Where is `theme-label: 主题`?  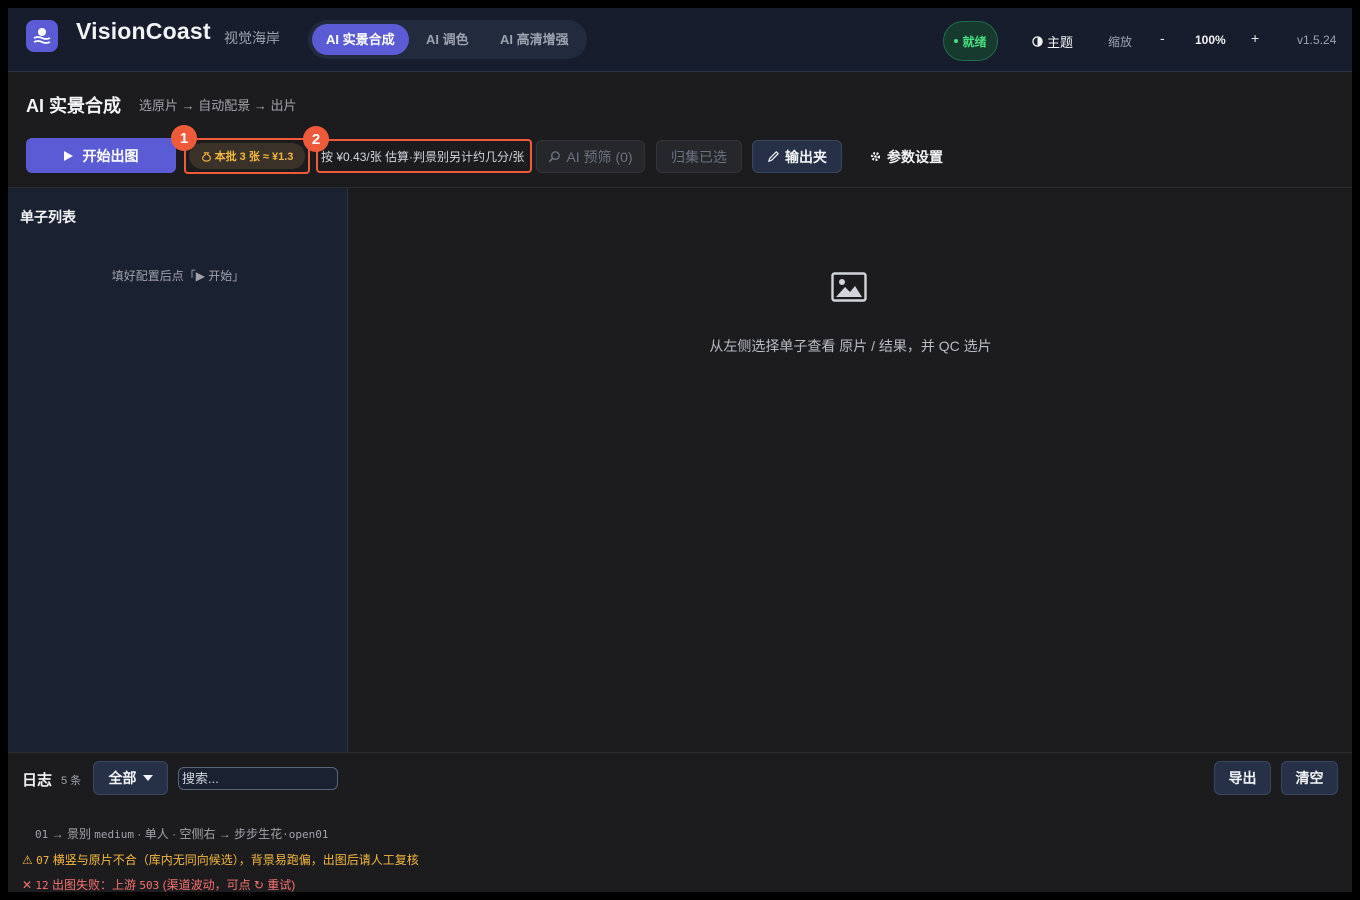
theme-label: 主题 is located at coordinates (1060, 42).